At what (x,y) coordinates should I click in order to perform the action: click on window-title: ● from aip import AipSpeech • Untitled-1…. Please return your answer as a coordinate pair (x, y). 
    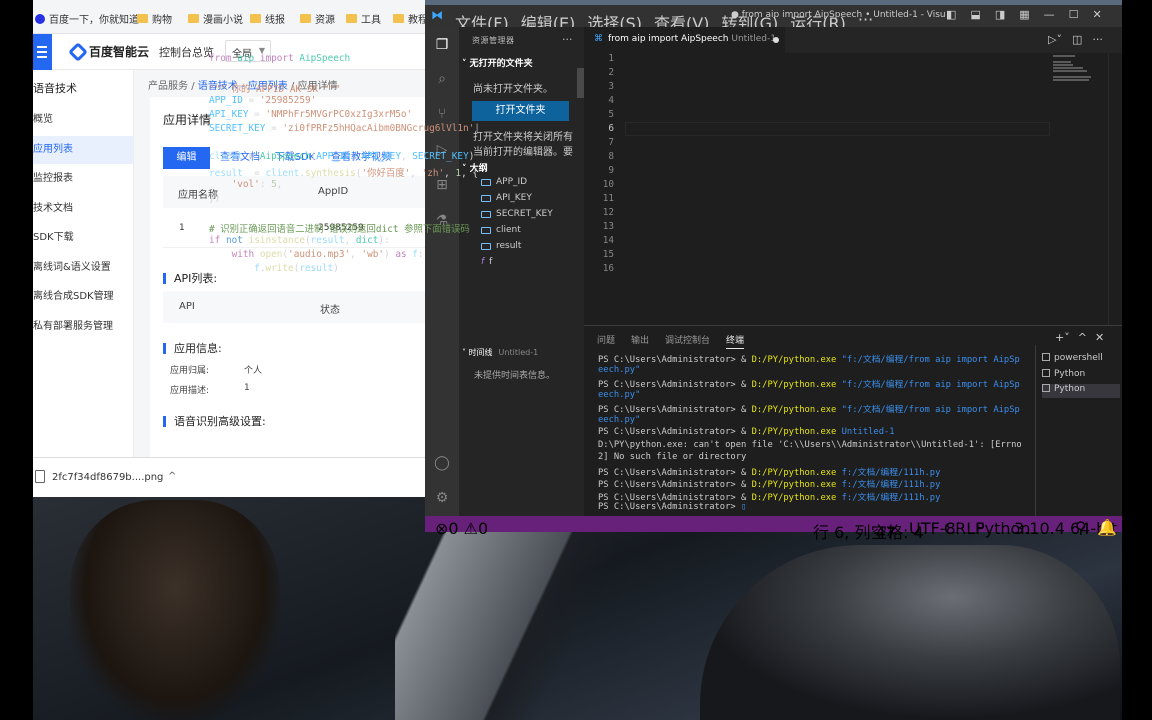
    Looking at the image, I should click on (838, 15).